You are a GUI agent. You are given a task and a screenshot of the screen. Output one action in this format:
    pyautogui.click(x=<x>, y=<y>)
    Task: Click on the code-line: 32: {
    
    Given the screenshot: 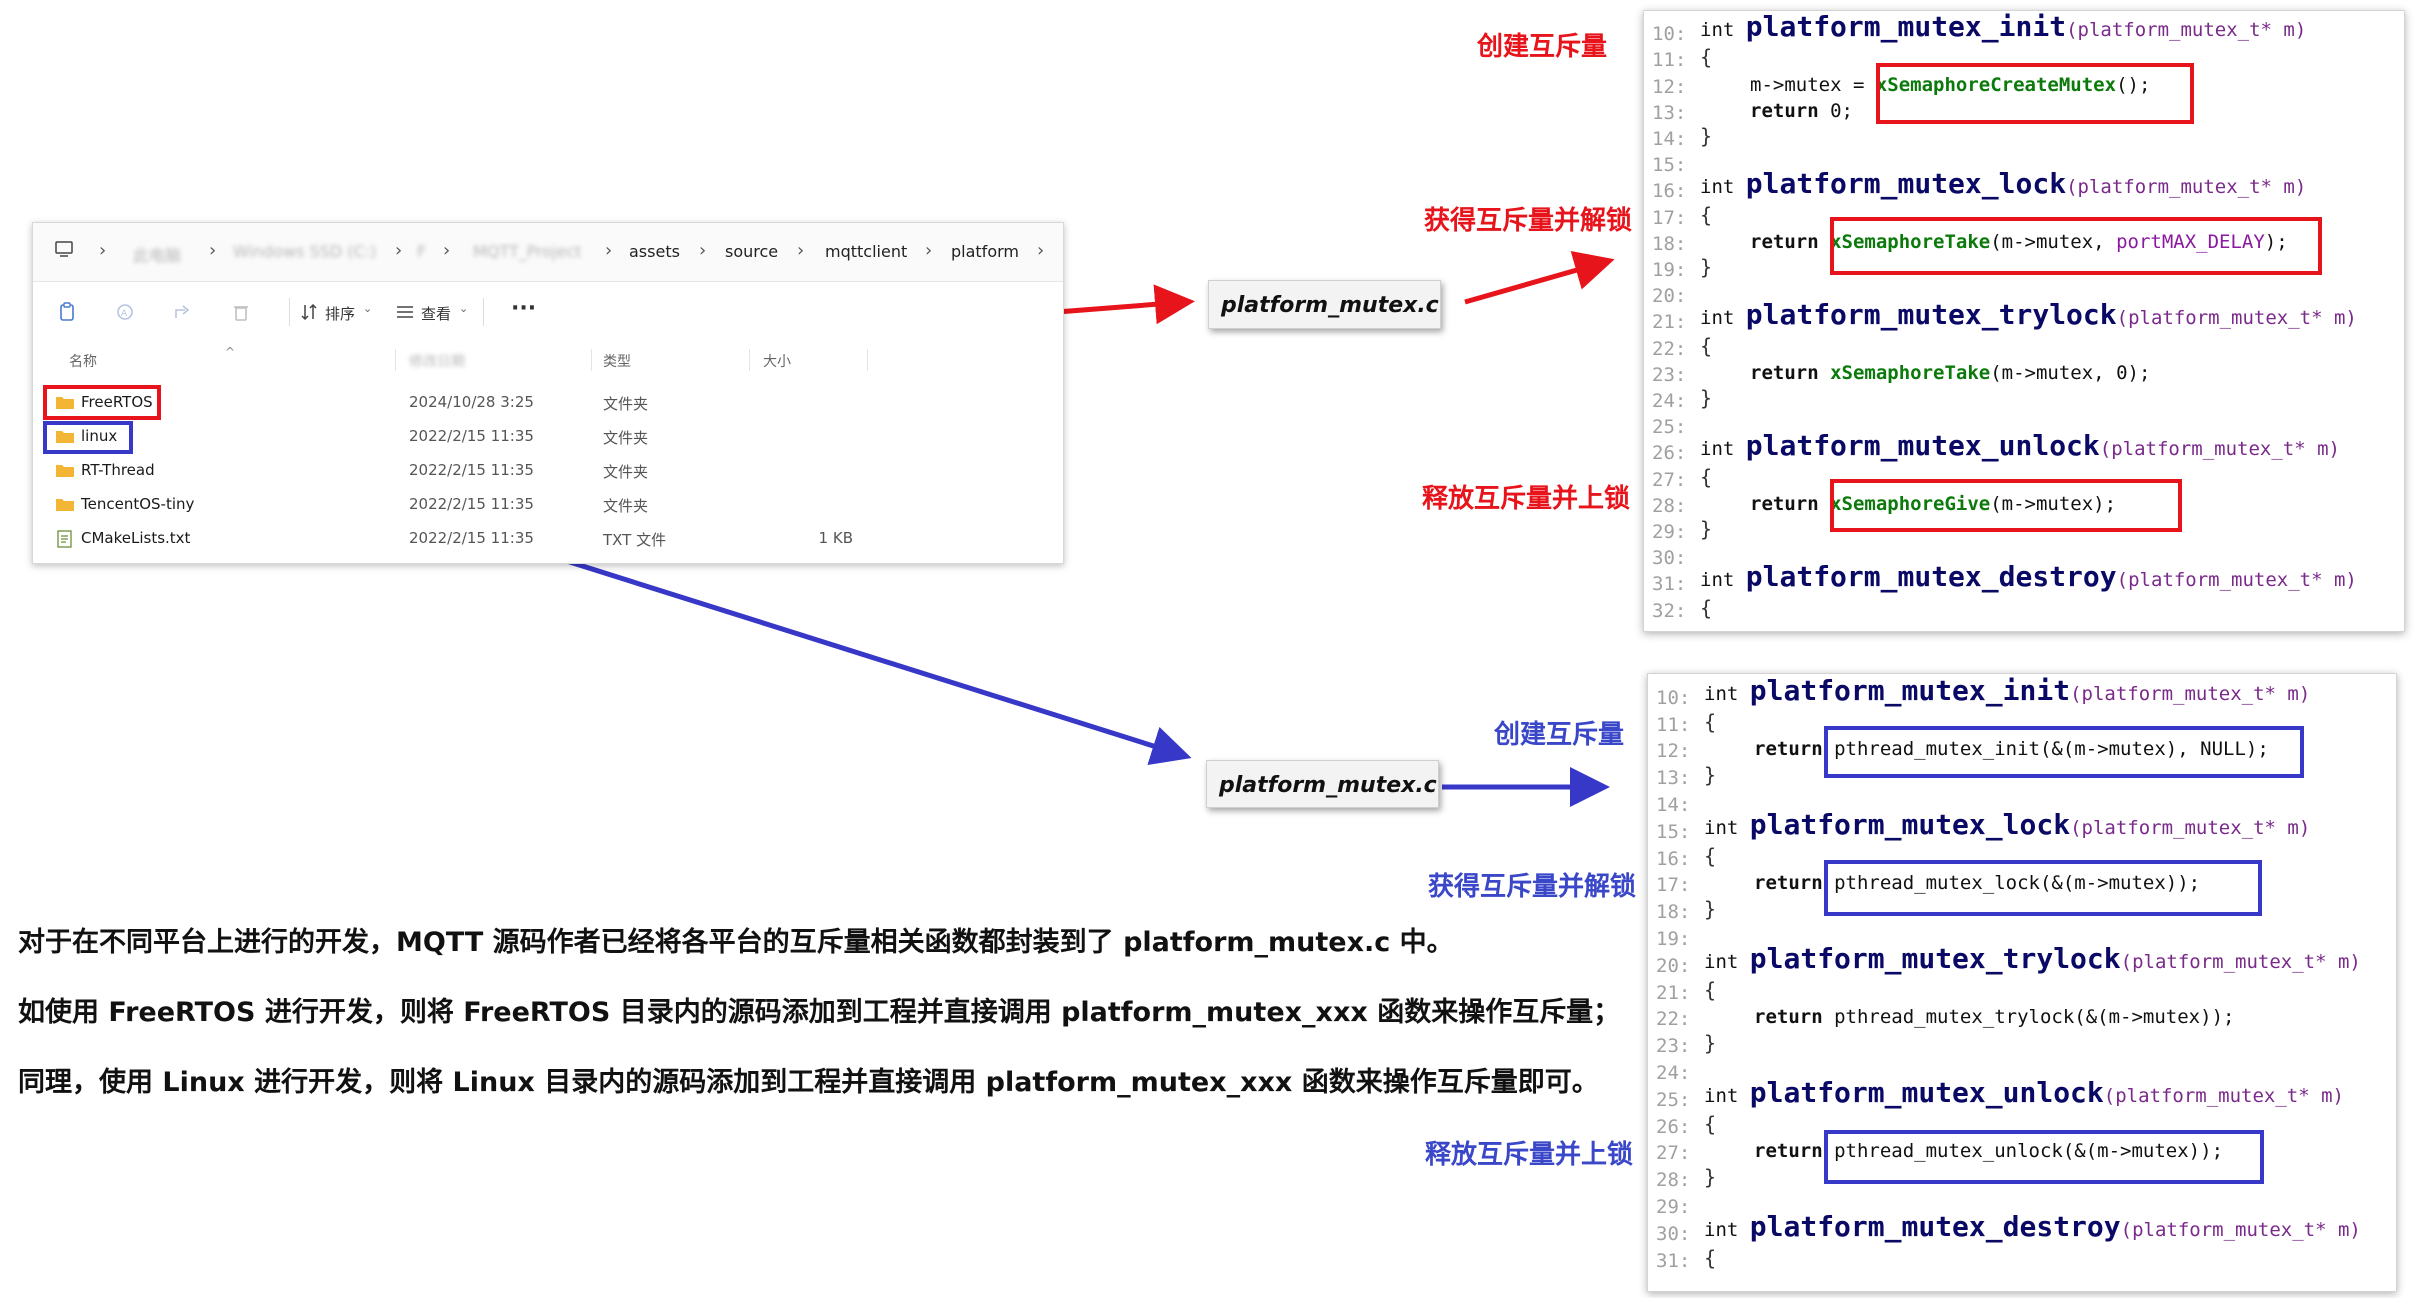 What is the action you would take?
    pyautogui.click(x=2024, y=608)
    